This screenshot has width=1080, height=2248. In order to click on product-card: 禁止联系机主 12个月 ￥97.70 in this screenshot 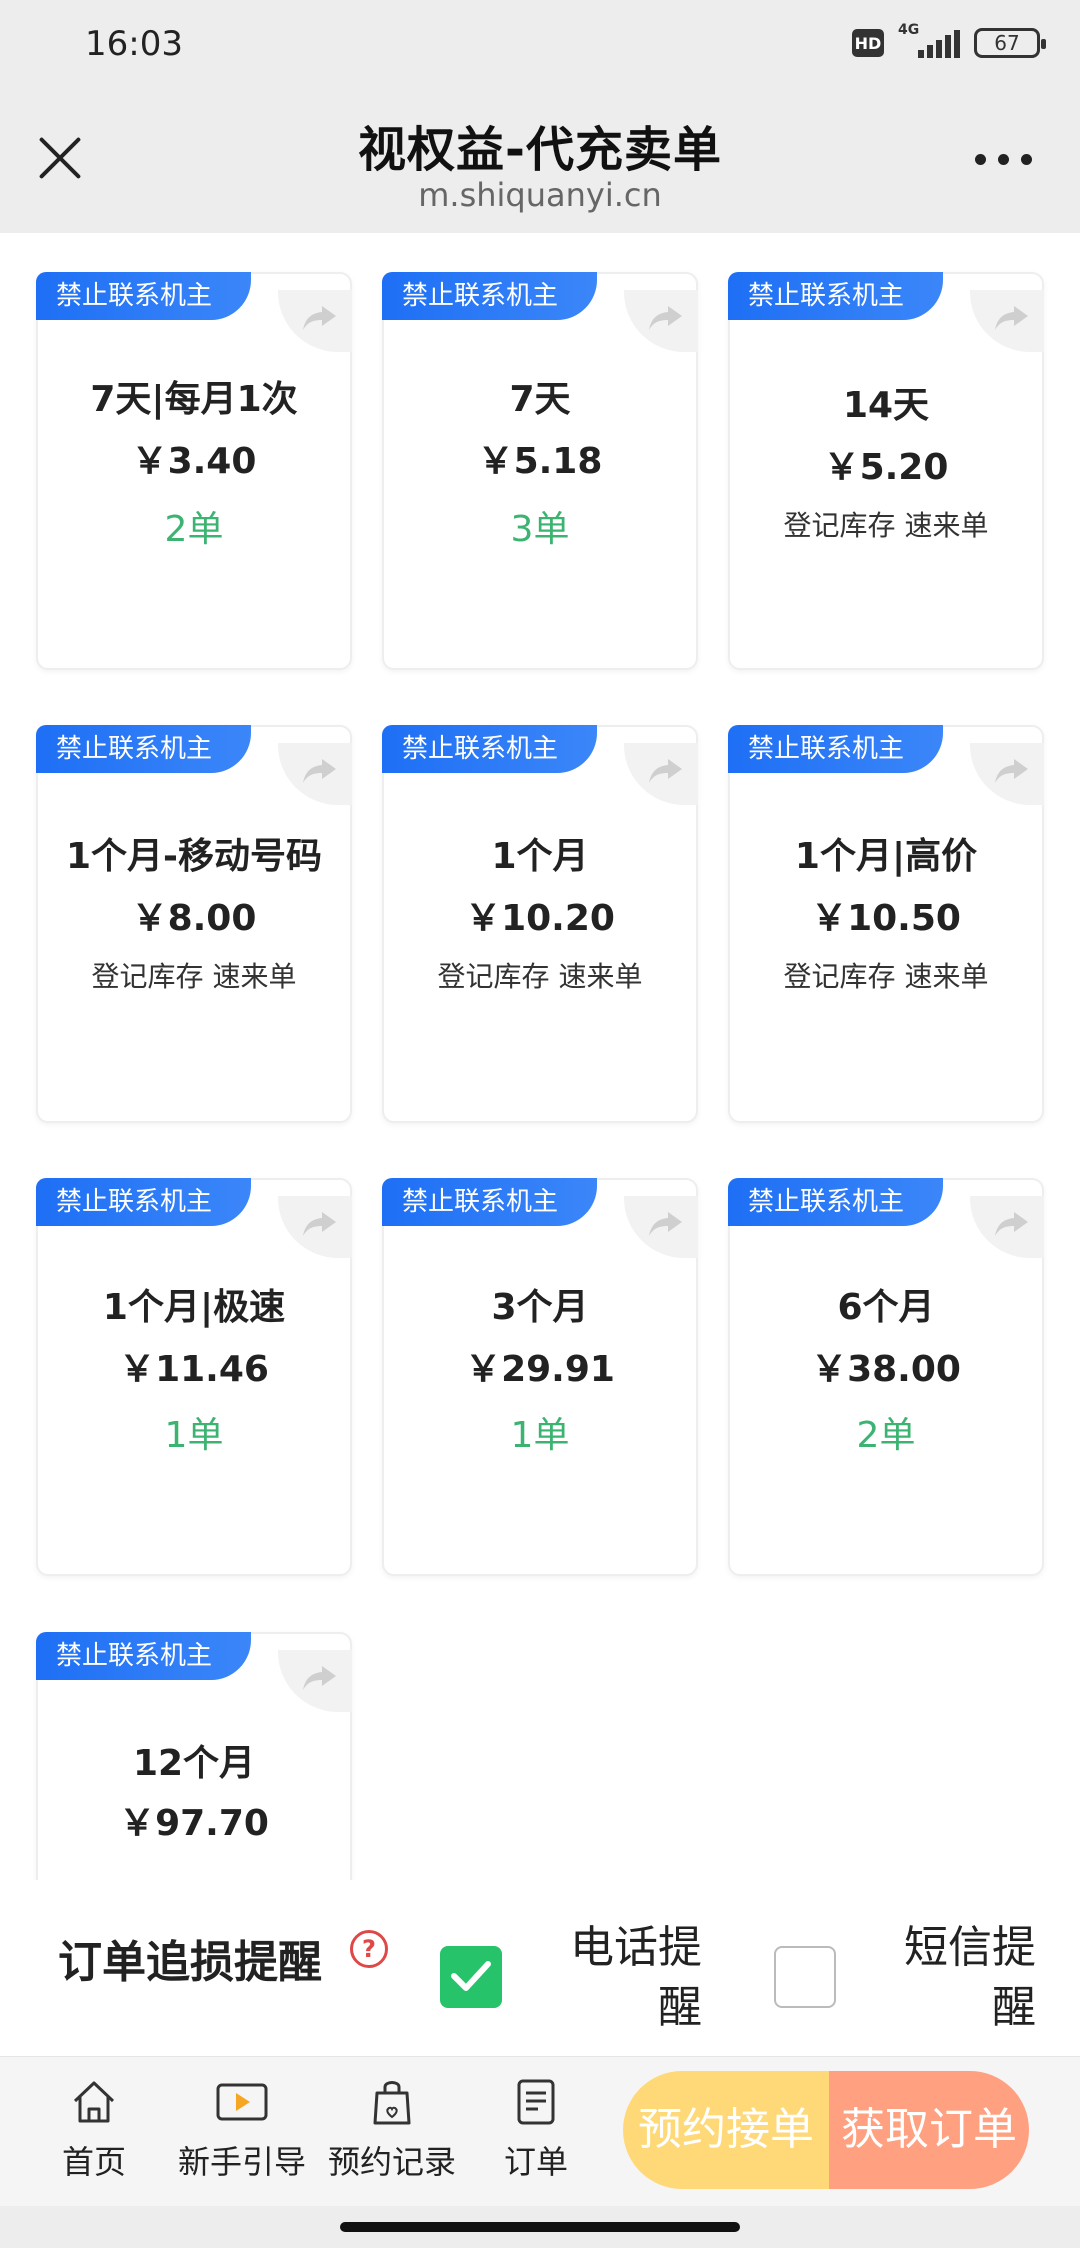, I will do `click(194, 1757)`.